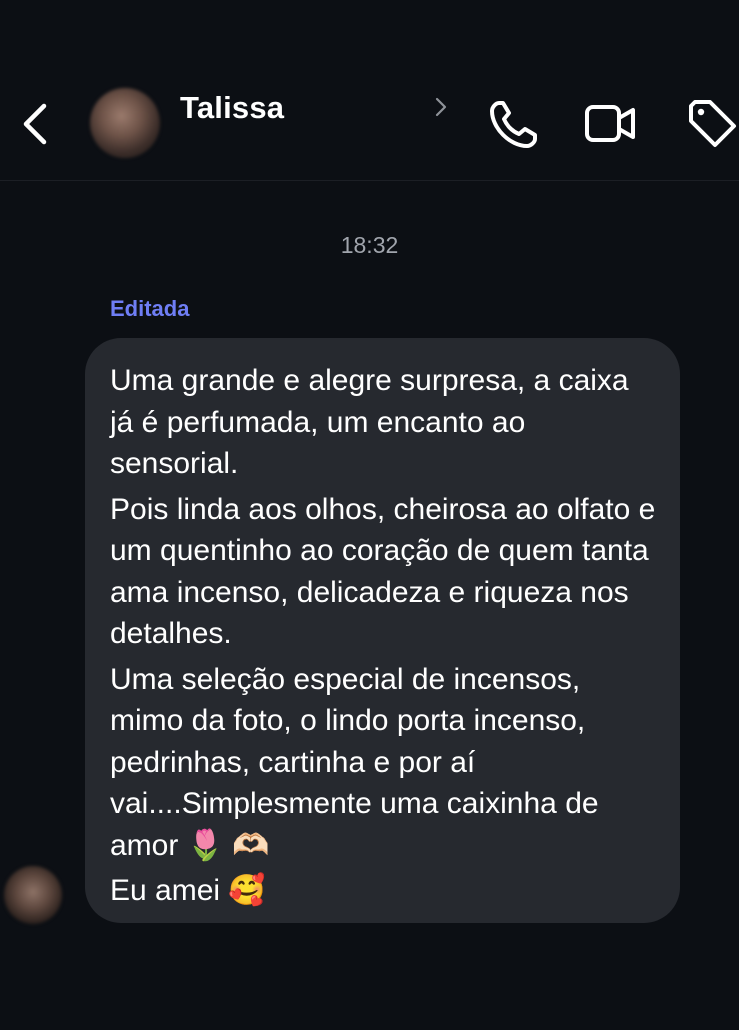 This screenshot has height=1030, width=739. I want to click on call-button, so click(514, 124).